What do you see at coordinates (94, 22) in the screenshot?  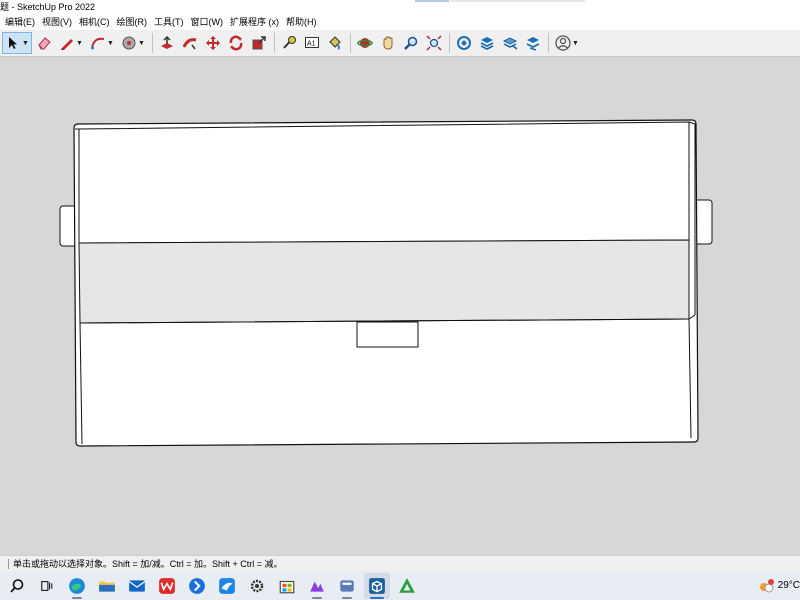 I see `menu-camera: 相机(C)` at bounding box center [94, 22].